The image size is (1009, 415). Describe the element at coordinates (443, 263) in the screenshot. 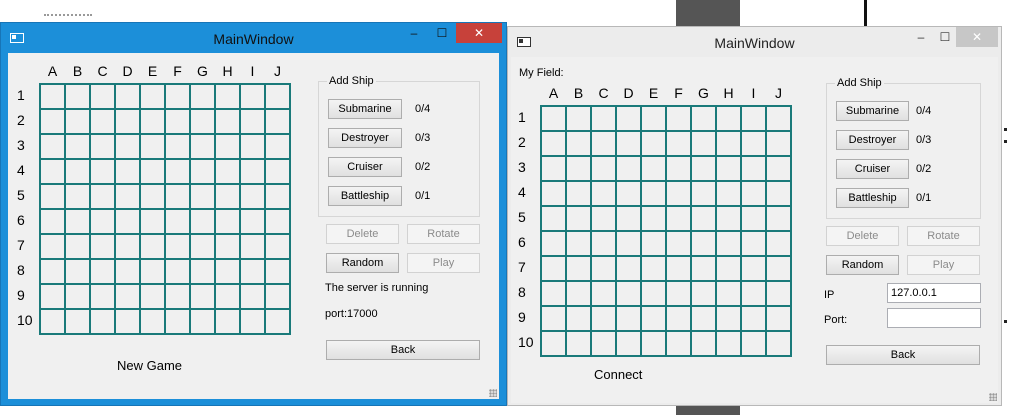

I see `play-button: Play` at that location.